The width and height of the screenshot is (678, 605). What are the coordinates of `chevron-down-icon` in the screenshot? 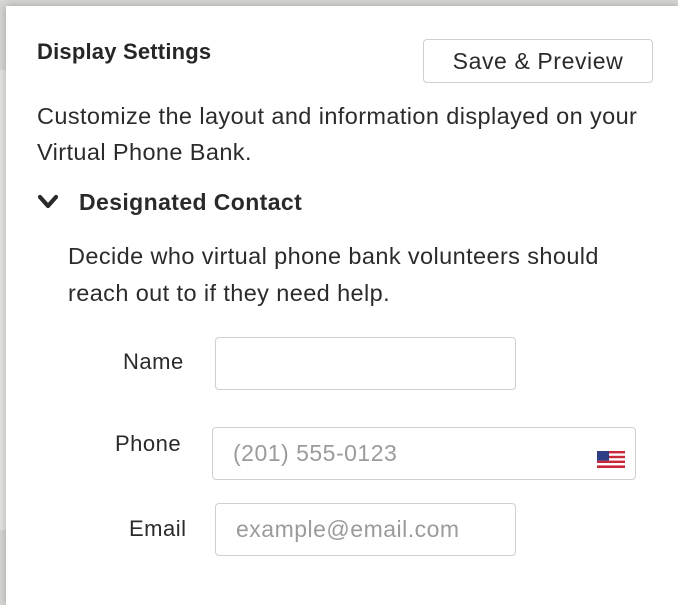 It's located at (48, 201).